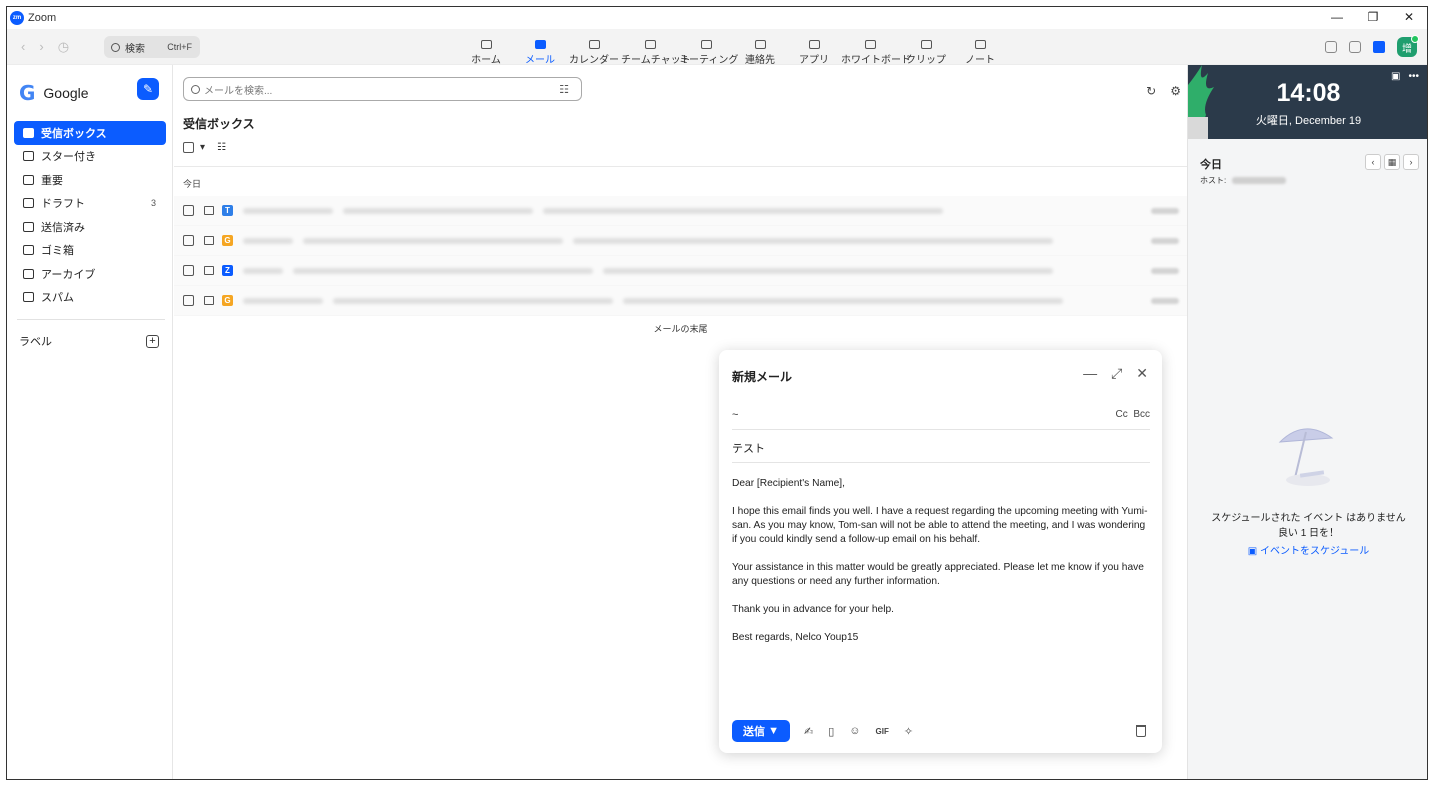 Image resolution: width=1434 pixels, height=786 pixels. Describe the element at coordinates (54, 93) in the screenshot. I see `account-switcher: G Google` at that location.